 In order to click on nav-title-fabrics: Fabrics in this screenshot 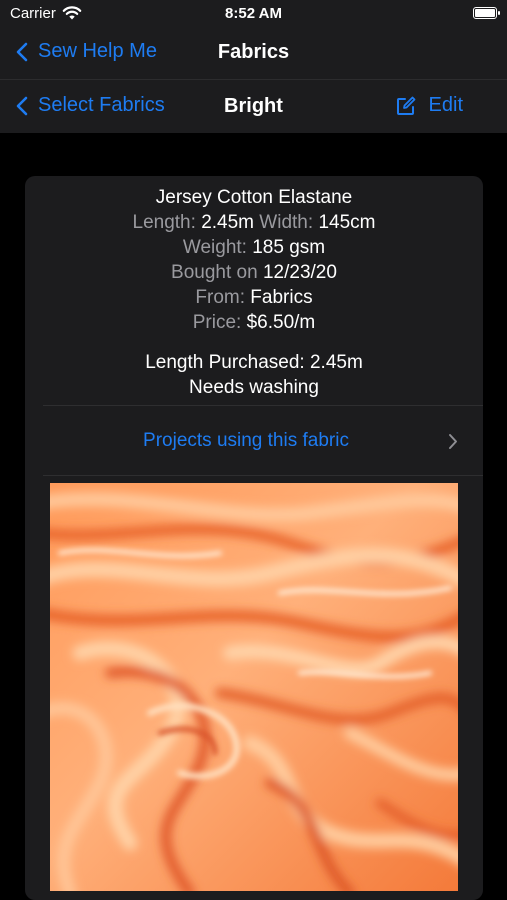, I will do `click(253, 52)`.